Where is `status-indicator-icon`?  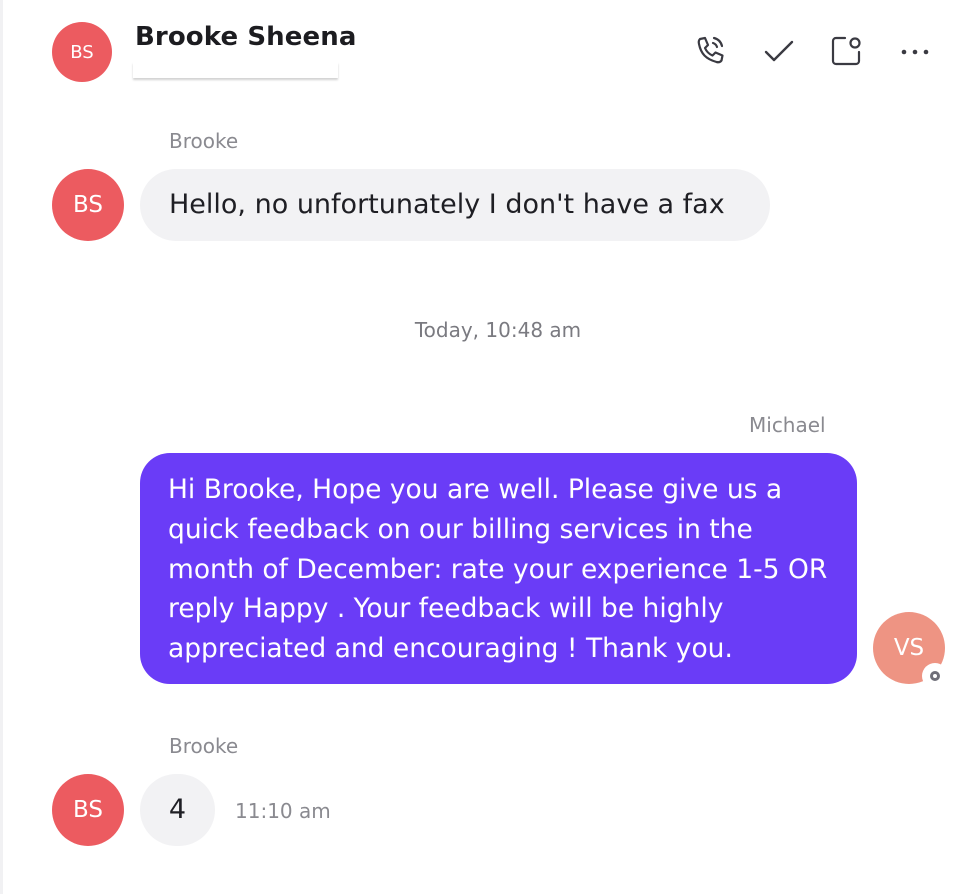
status-indicator-icon is located at coordinates (935, 676).